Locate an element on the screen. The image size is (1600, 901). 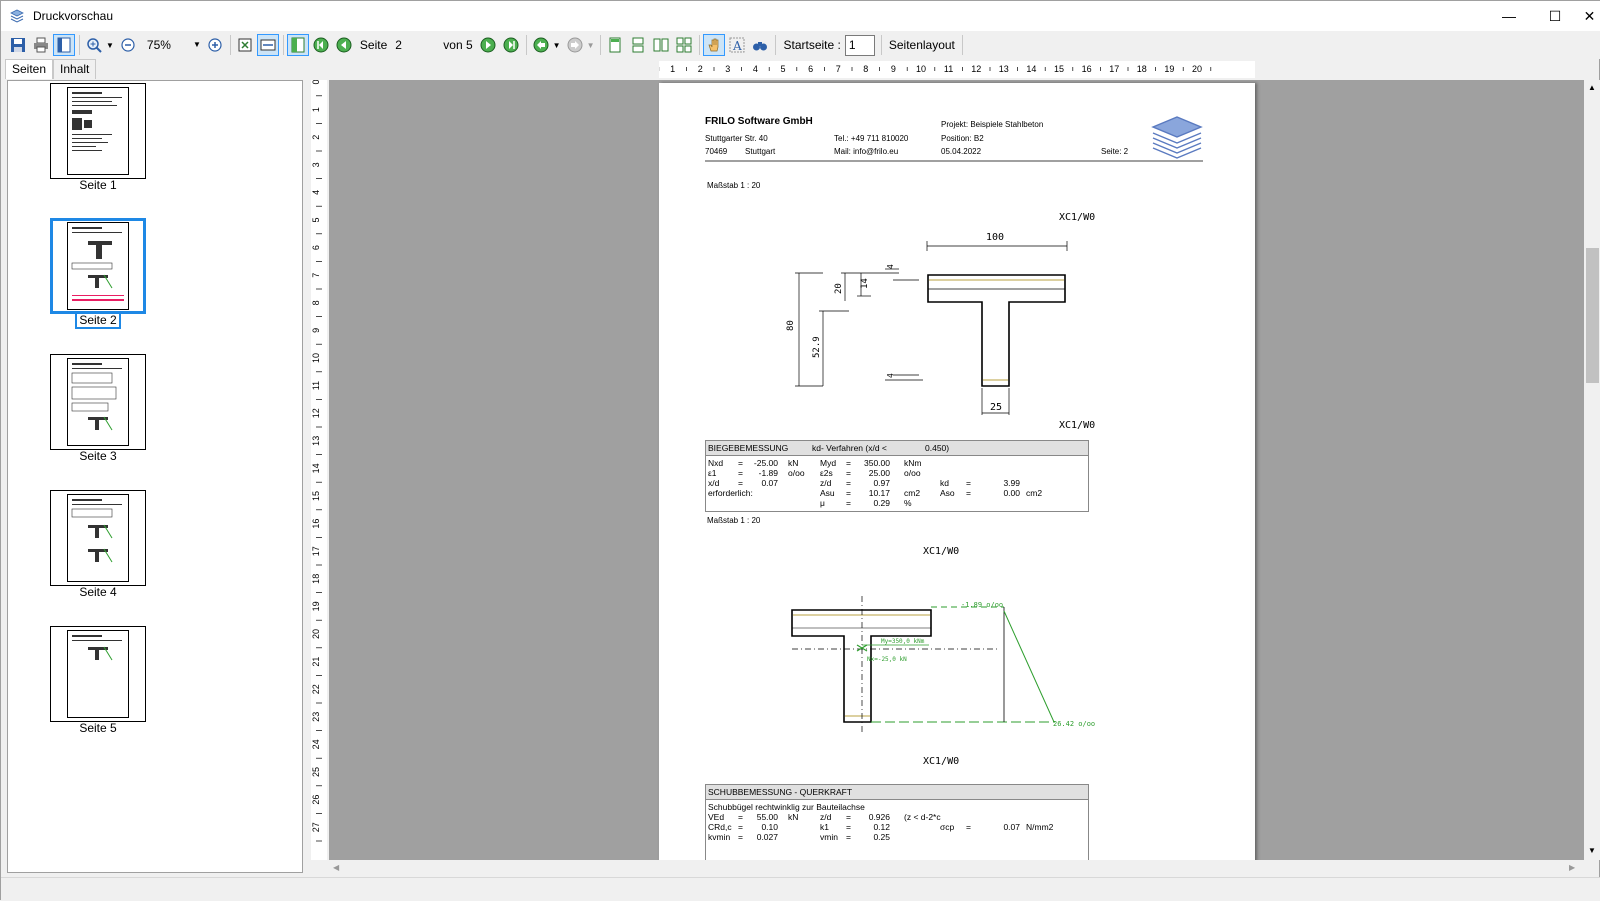
tab-contents: Inhalt is located at coordinates (75, 69).